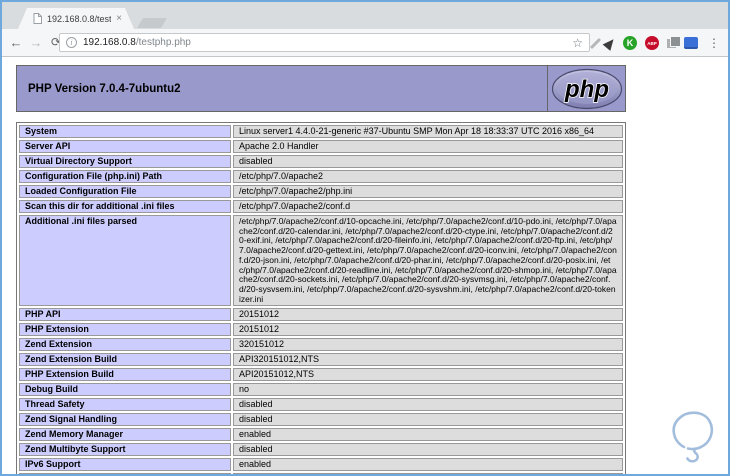  What do you see at coordinates (163, 42) in the screenshot?
I see `url-path: /testphp.php` at bounding box center [163, 42].